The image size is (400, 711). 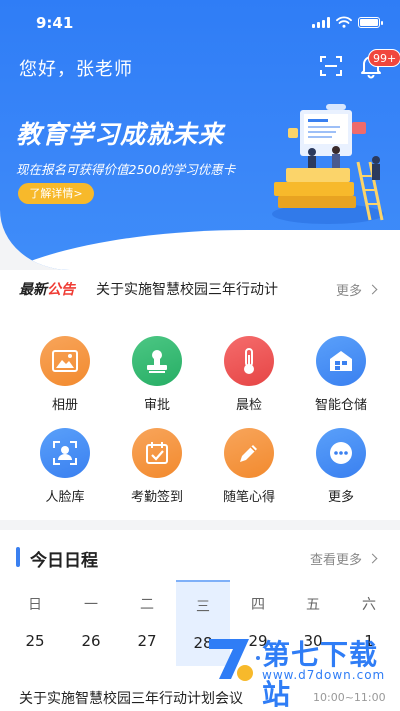 I want to click on schedule-title: 今日日程, so click(x=64, y=561).